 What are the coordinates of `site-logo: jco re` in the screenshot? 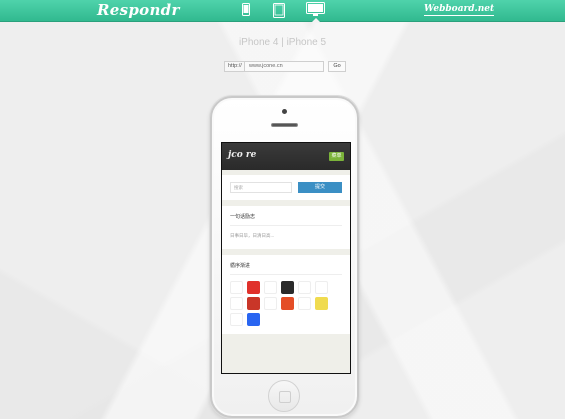 It's located at (242, 155).